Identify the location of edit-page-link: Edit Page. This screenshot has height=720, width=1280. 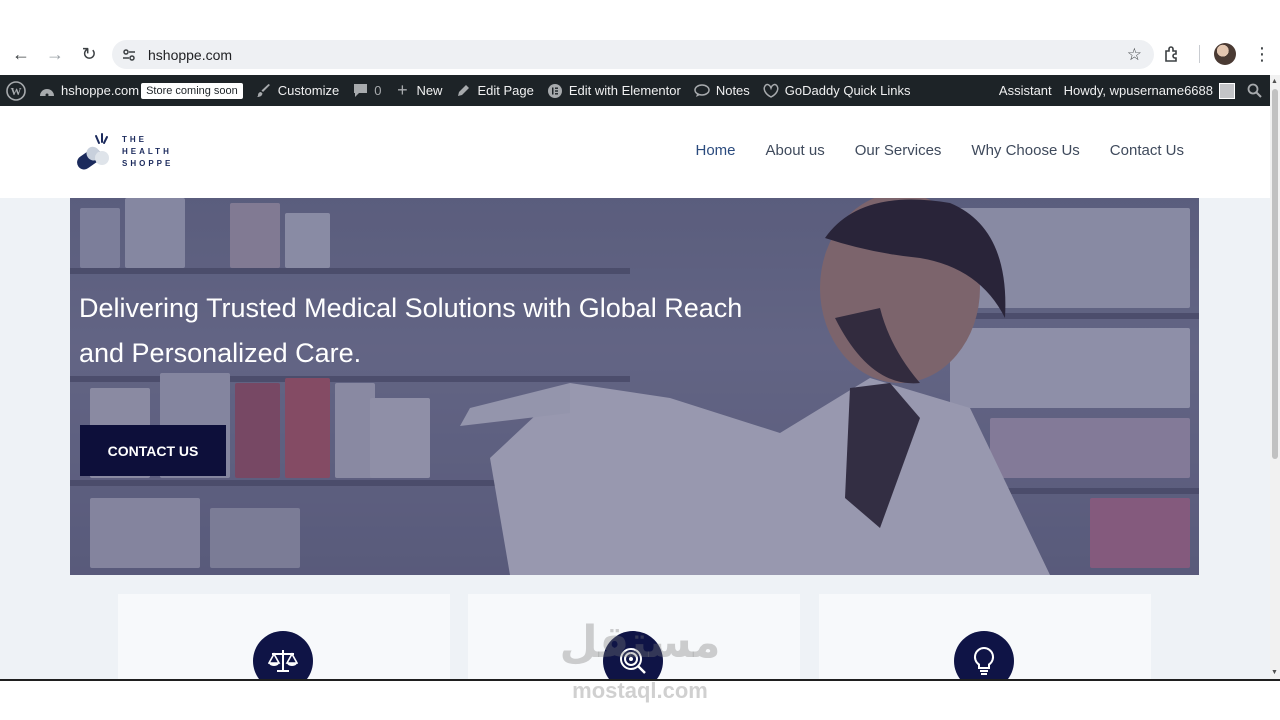
(493, 90).